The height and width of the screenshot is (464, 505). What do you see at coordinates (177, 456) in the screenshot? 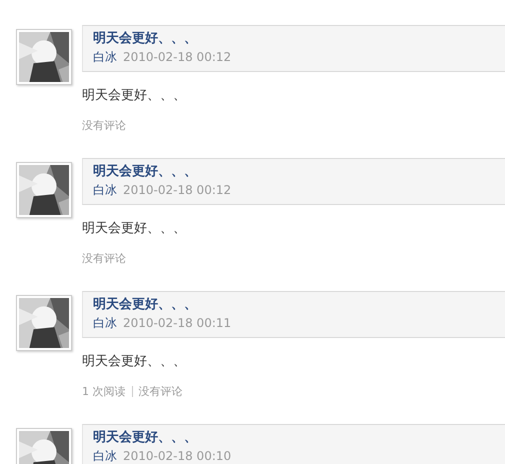
I see `post-date: 2010-02-18 00:10` at bounding box center [177, 456].